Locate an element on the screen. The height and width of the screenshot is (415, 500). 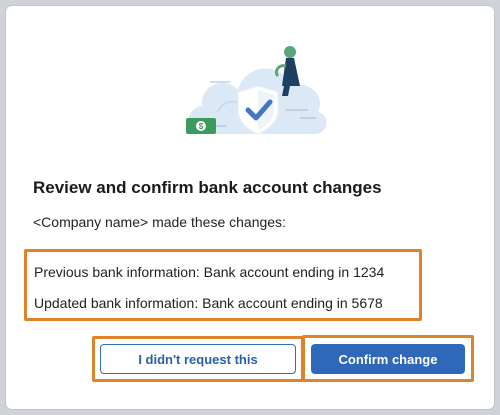
primary-button-highlight: Confirm change is located at coordinates (388, 358).